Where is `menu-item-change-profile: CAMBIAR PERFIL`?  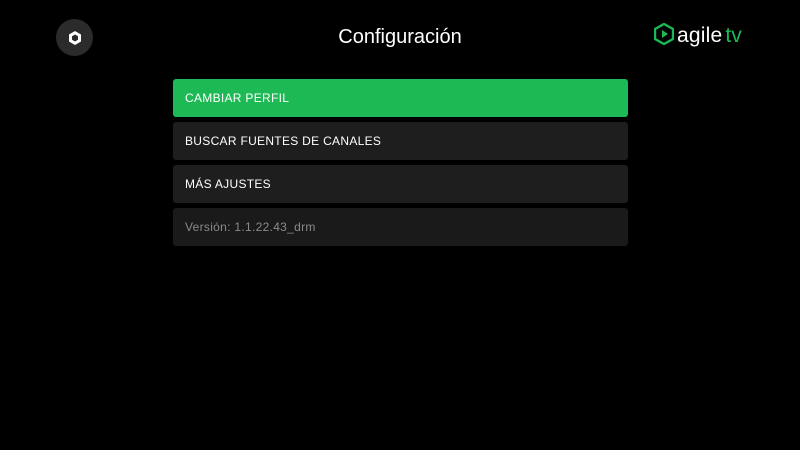 menu-item-change-profile: CAMBIAR PERFIL is located at coordinates (400, 98).